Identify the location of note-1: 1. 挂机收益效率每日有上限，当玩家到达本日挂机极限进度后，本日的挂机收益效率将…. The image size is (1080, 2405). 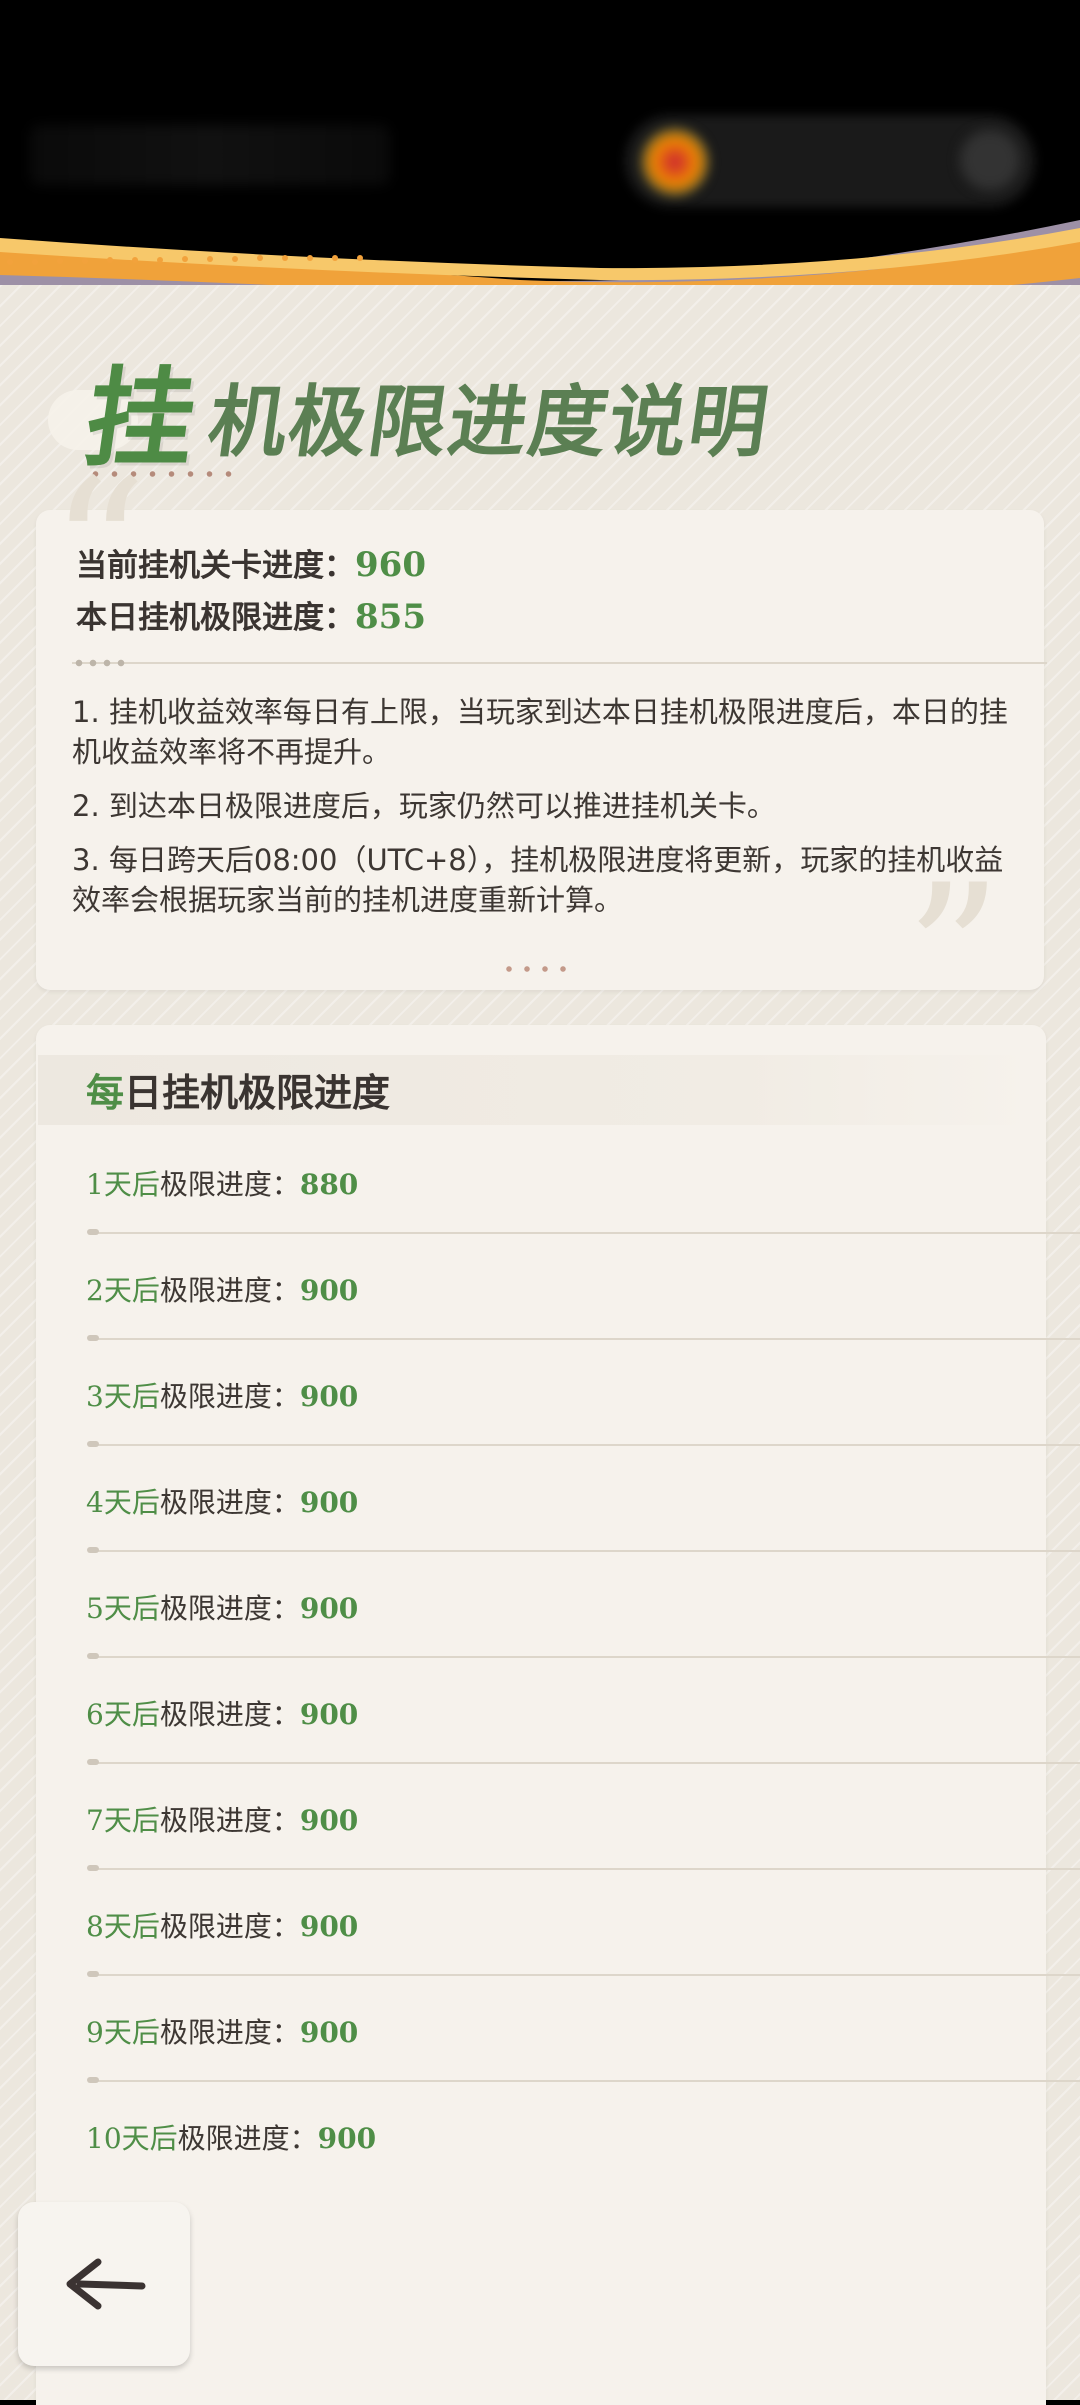
(540, 732).